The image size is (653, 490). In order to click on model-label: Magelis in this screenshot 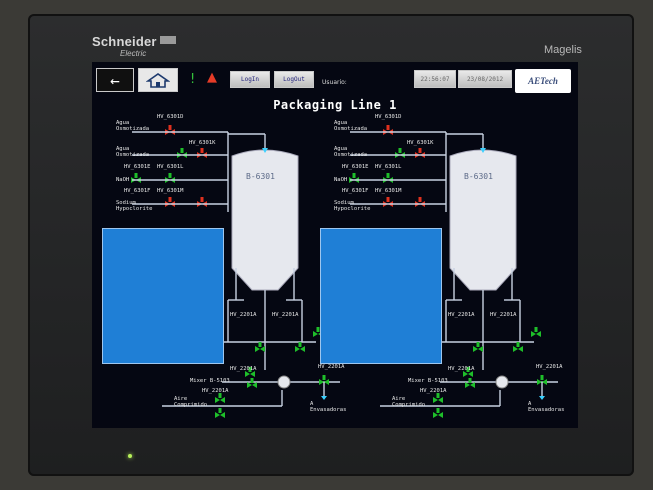, I will do `click(563, 50)`.